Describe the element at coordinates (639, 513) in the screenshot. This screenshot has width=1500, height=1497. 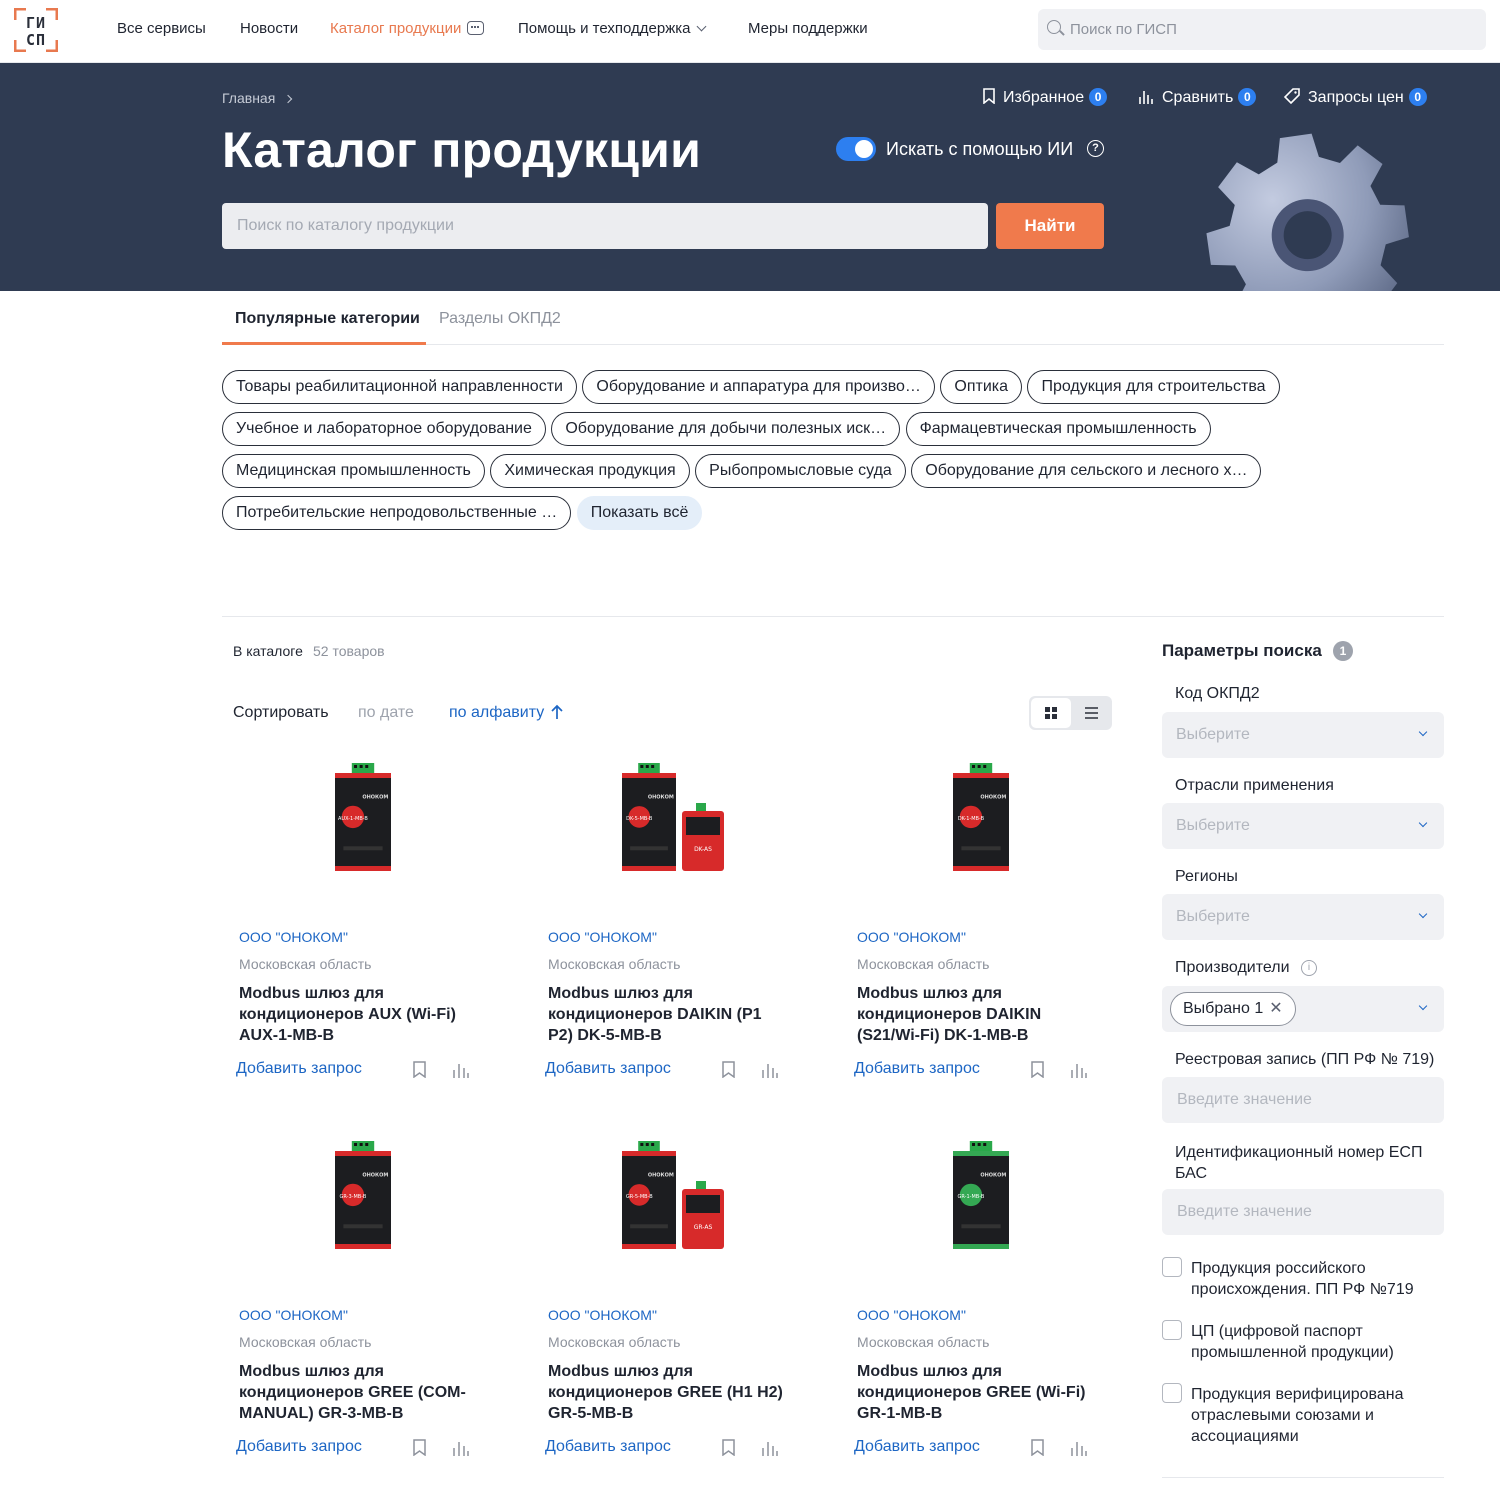
I see `show-all-button: Показать всё` at that location.